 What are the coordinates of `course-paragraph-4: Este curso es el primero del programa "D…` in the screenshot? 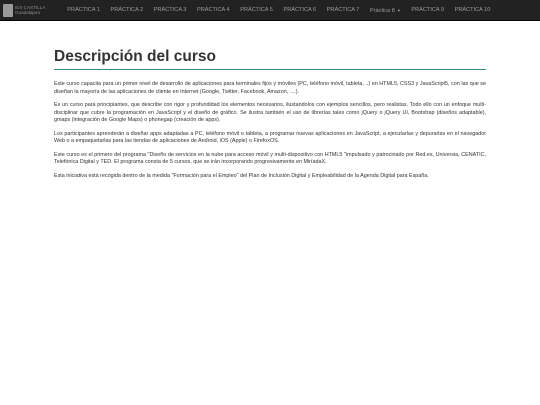 It's located at (270, 158).